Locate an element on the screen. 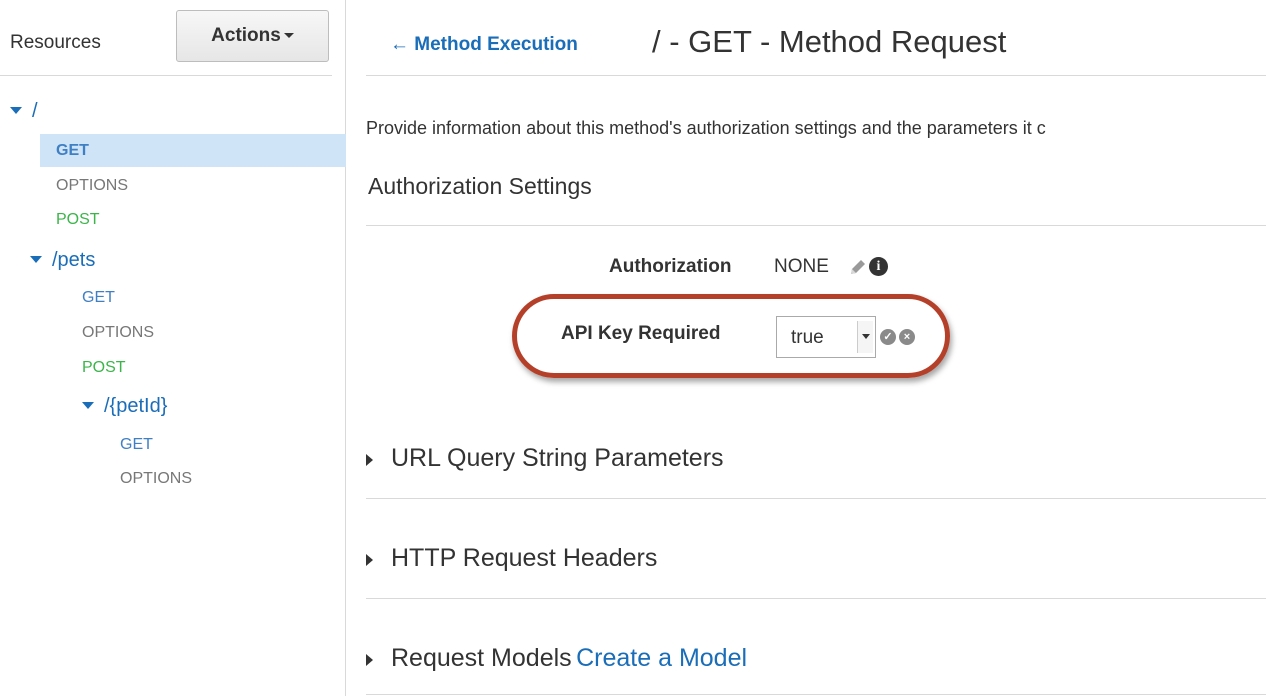 This screenshot has width=1266, height=696. pencil-icon is located at coordinates (858, 267).